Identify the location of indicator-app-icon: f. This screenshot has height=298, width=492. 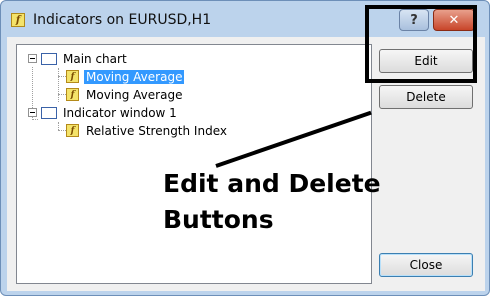
(18, 20).